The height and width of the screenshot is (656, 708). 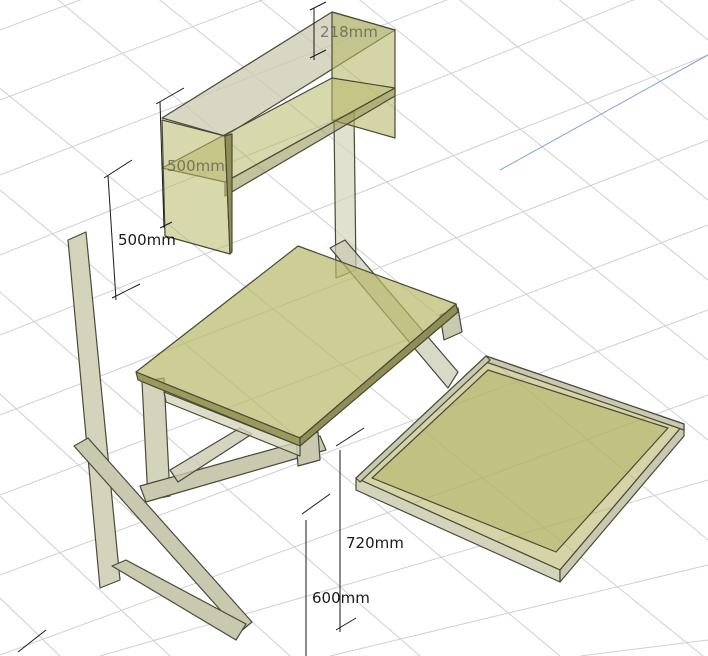 What do you see at coordinates (147, 240) in the screenshot?
I see `dim-label-side-height: 500mm` at bounding box center [147, 240].